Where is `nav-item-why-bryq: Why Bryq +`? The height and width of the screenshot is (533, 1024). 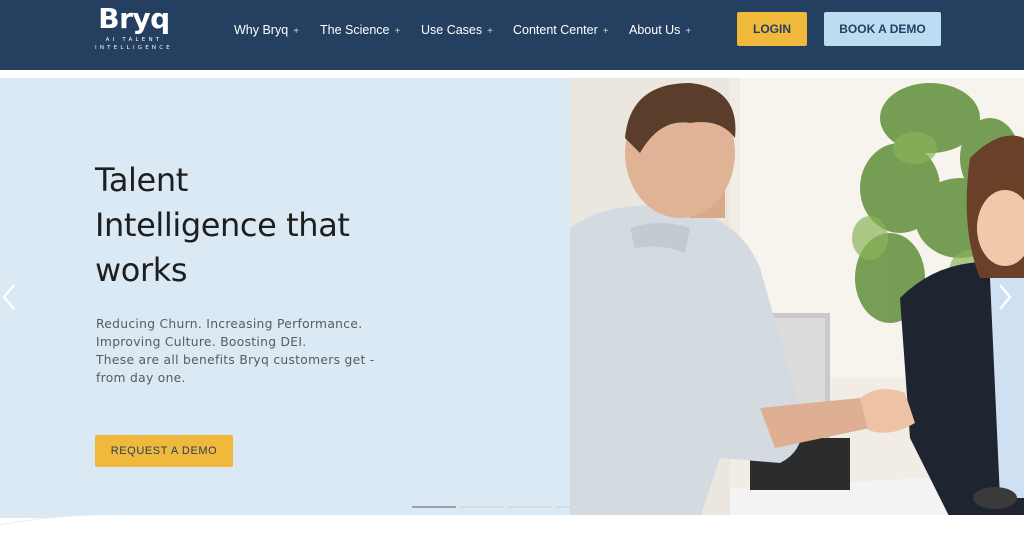 nav-item-why-bryq: Why Bryq + is located at coordinates (266, 31).